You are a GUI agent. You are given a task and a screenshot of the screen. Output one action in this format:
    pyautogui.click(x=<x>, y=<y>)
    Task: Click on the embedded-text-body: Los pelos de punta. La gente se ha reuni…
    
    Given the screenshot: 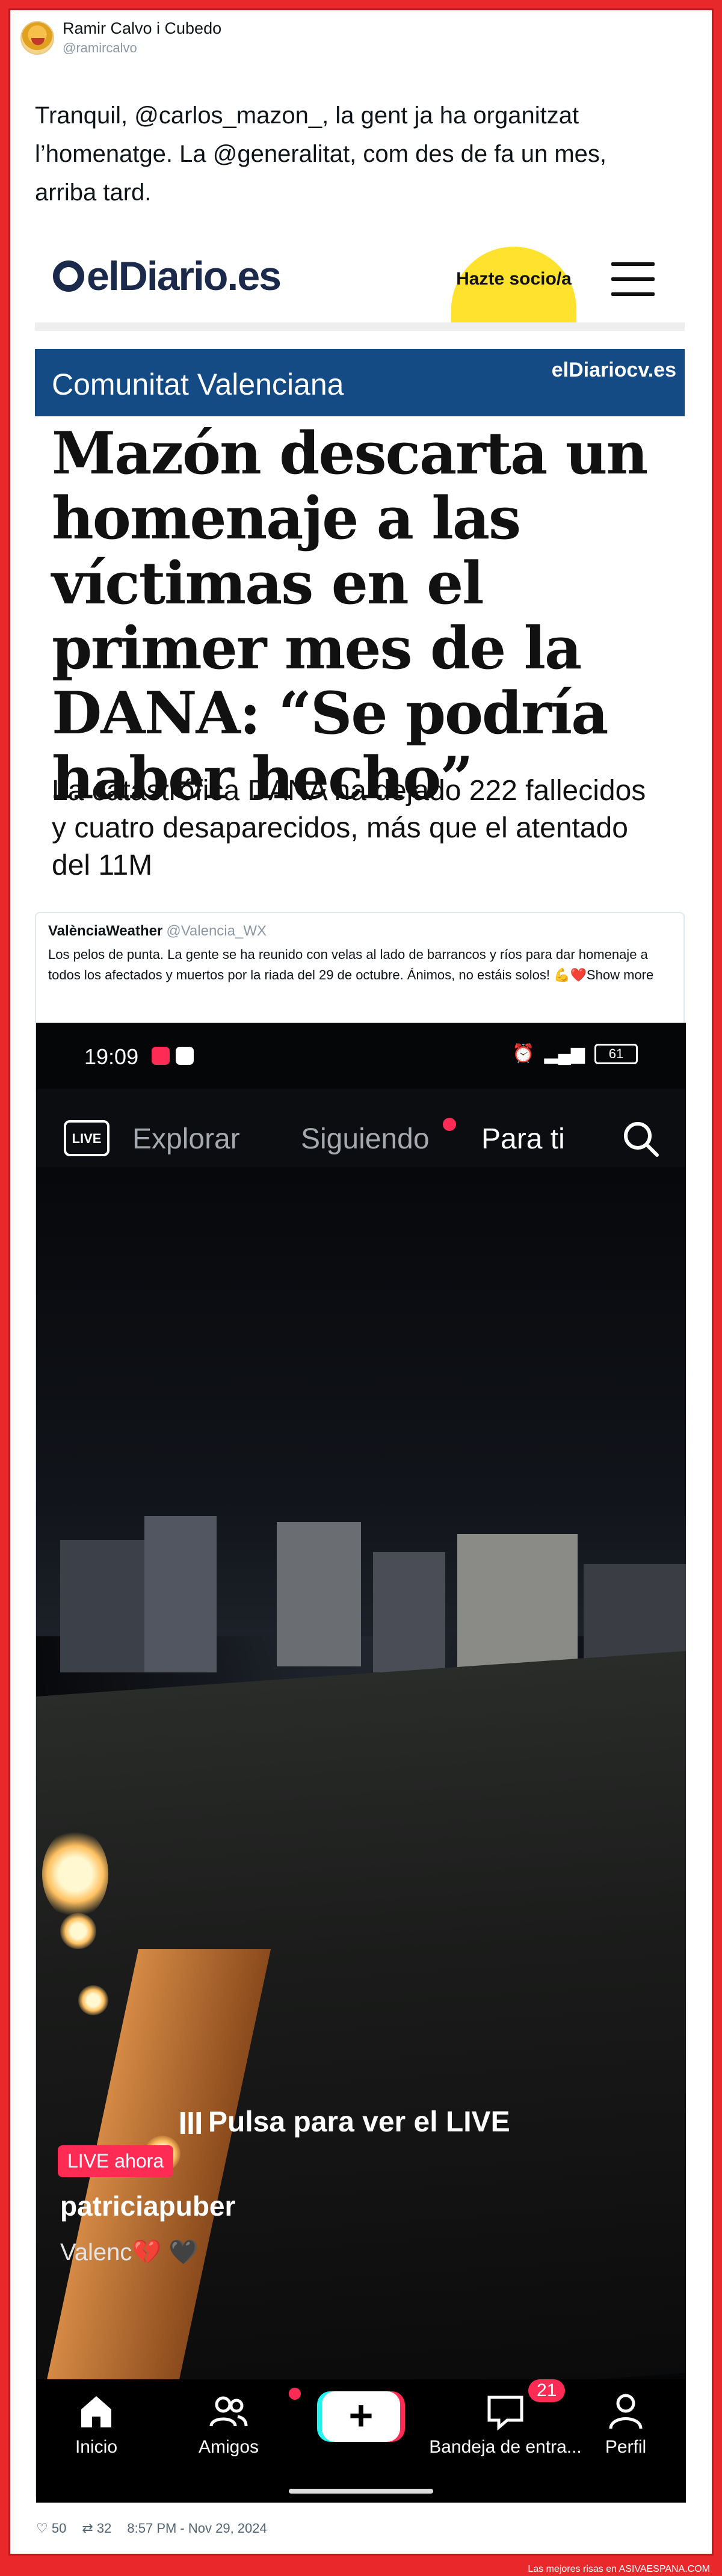 What is the action you would take?
    pyautogui.click(x=348, y=964)
    